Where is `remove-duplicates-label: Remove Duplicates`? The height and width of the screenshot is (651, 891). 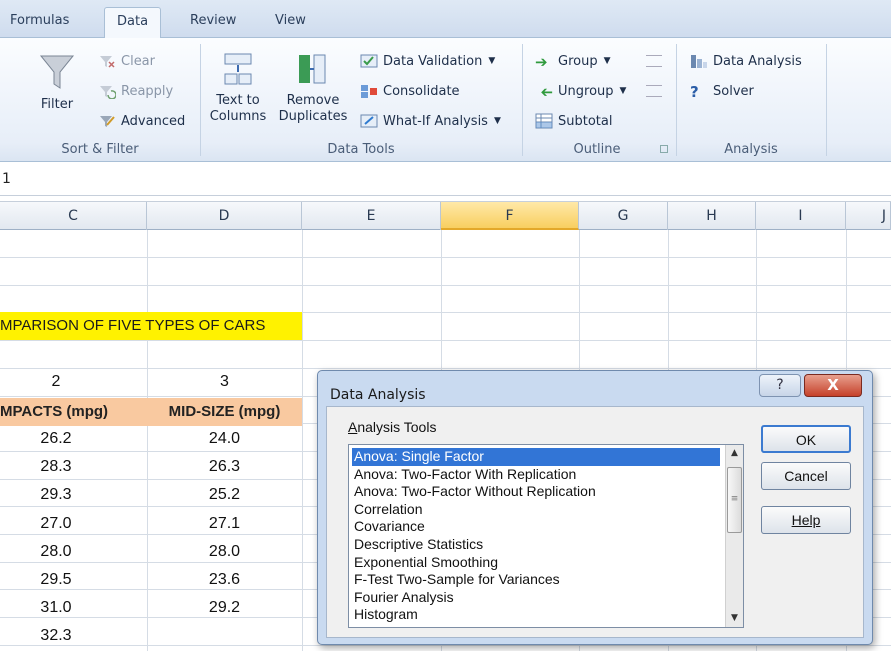 remove-duplicates-label: Remove Duplicates is located at coordinates (313, 108).